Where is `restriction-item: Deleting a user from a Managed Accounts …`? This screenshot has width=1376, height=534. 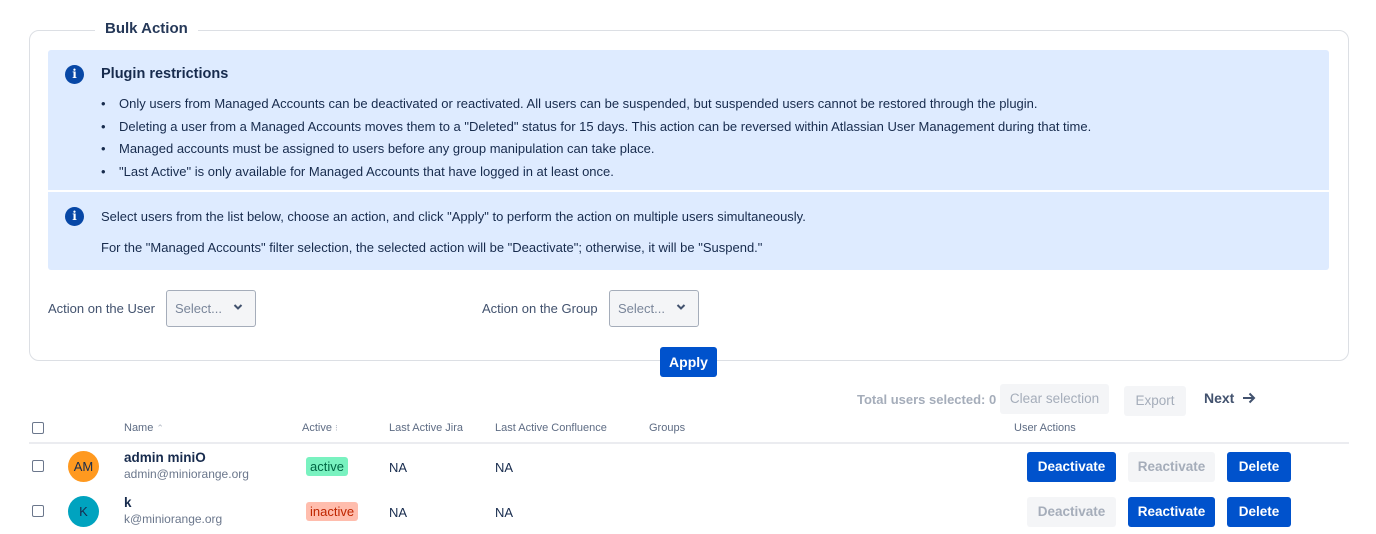
restriction-item: Deleting a user from a Managed Accounts … is located at coordinates (596, 127).